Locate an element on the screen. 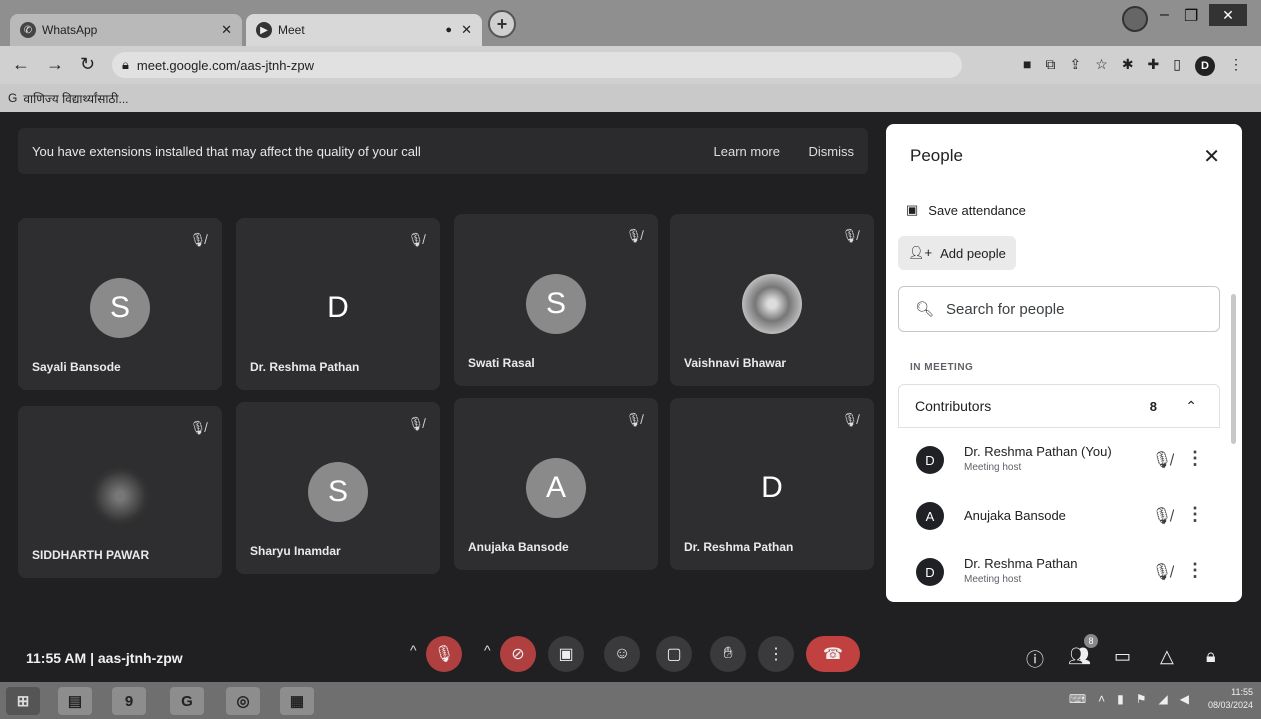 The height and width of the screenshot is (719, 1261). tab-meet: ▶ Meet ● ✕ is located at coordinates (364, 30).